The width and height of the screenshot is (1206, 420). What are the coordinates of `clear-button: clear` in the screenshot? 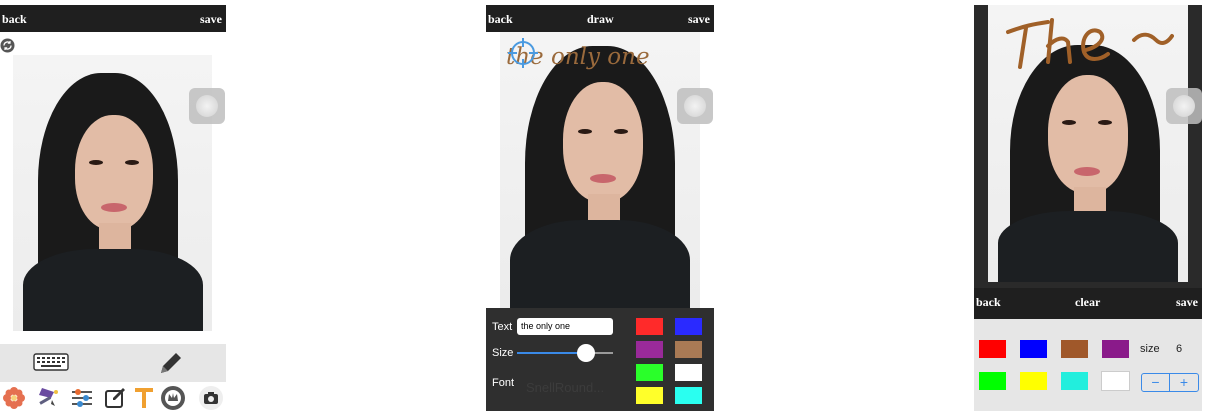 It's located at (1087, 302).